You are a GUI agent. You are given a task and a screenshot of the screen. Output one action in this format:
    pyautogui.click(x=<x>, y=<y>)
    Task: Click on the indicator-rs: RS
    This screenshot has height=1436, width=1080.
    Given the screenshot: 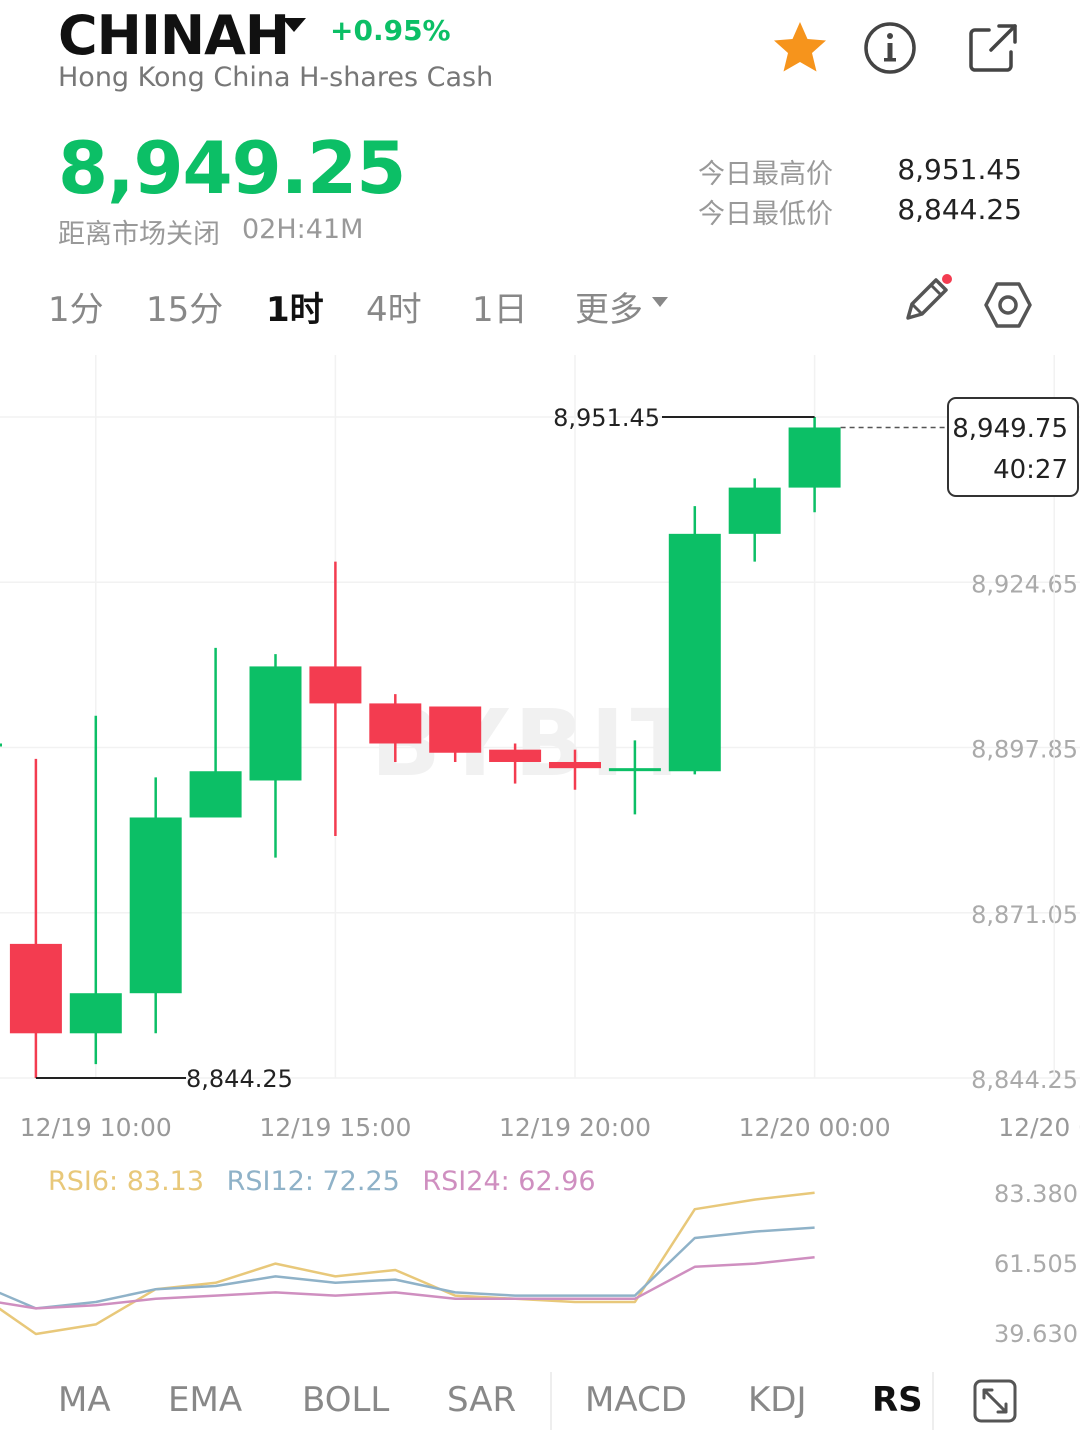 What is the action you would take?
    pyautogui.click(x=897, y=1400)
    